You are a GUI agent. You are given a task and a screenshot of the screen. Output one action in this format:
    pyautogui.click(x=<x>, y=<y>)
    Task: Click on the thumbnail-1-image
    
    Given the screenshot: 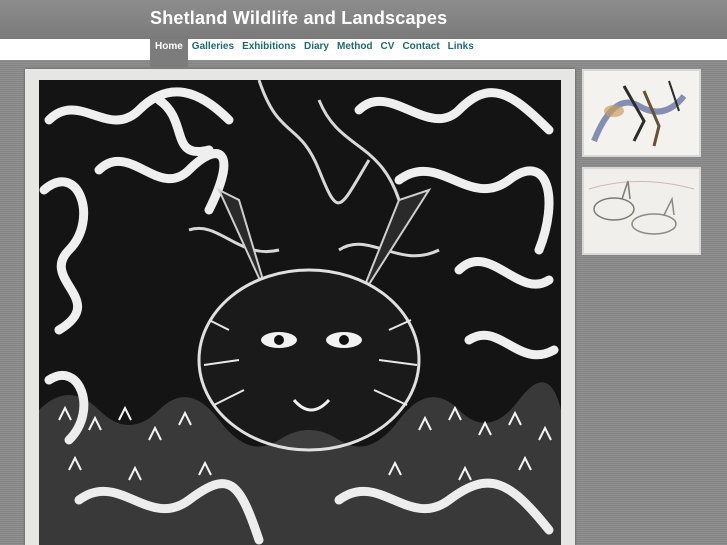 What is the action you would take?
    pyautogui.click(x=641, y=113)
    